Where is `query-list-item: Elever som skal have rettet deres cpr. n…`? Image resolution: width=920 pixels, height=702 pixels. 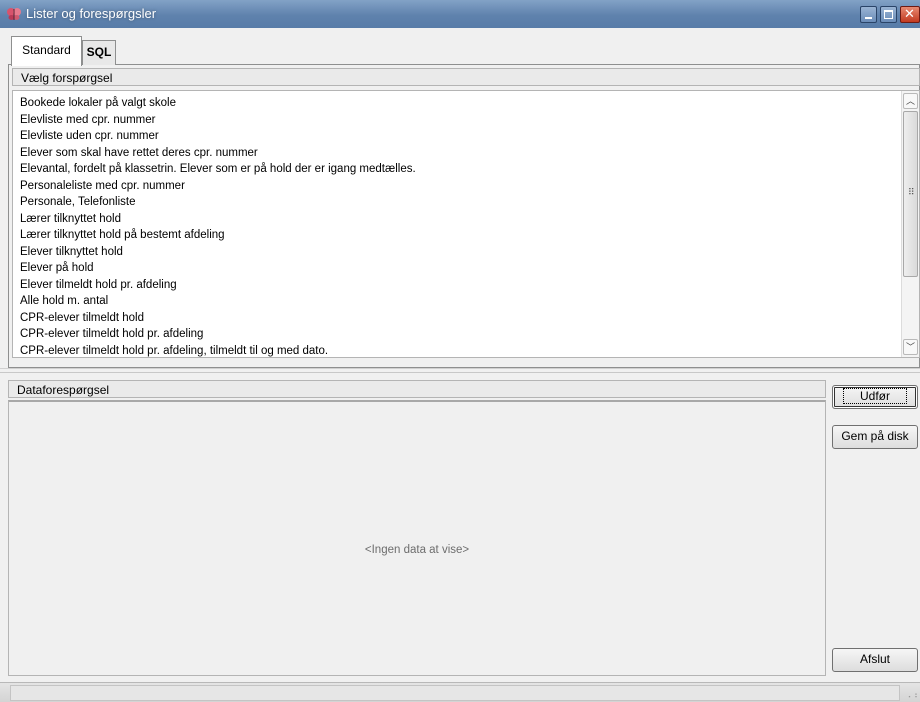 query-list-item: Elever som skal have rettet deres cpr. n… is located at coordinates (457, 153).